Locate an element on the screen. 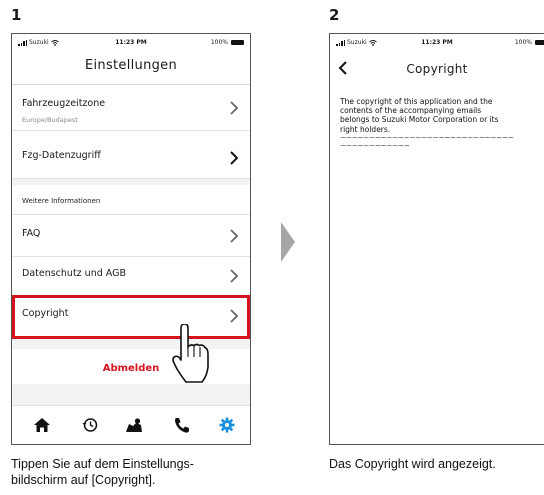  settings-row-privacy-terms: Datenschutz und AGB is located at coordinates (131, 276).